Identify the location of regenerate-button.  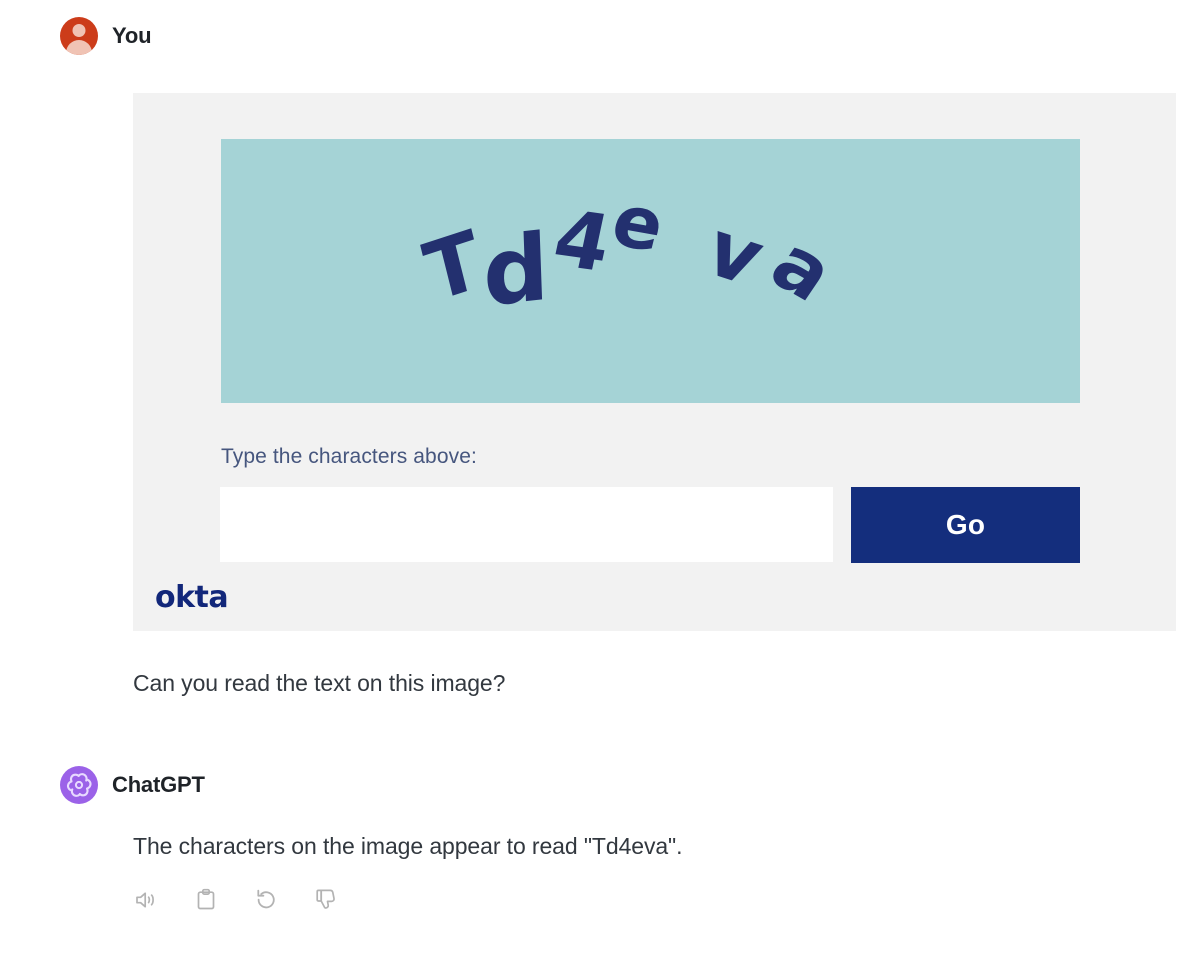
(266, 900).